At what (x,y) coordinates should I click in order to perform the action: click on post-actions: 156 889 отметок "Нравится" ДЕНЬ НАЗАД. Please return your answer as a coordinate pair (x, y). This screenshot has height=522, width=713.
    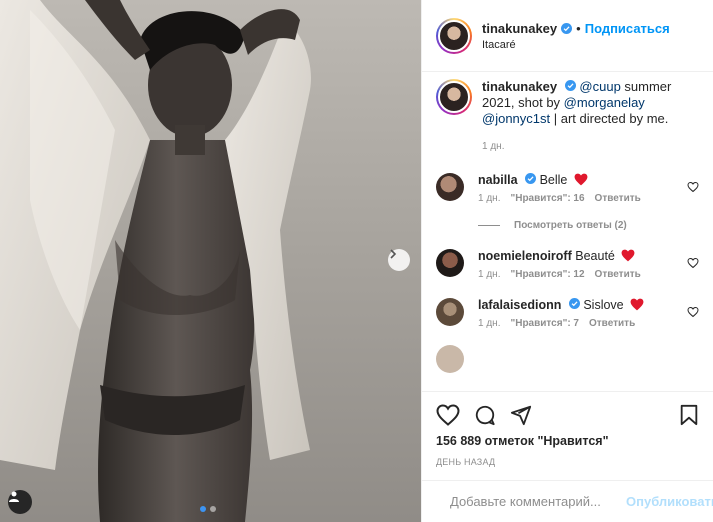
    Looking at the image, I should click on (567, 429).